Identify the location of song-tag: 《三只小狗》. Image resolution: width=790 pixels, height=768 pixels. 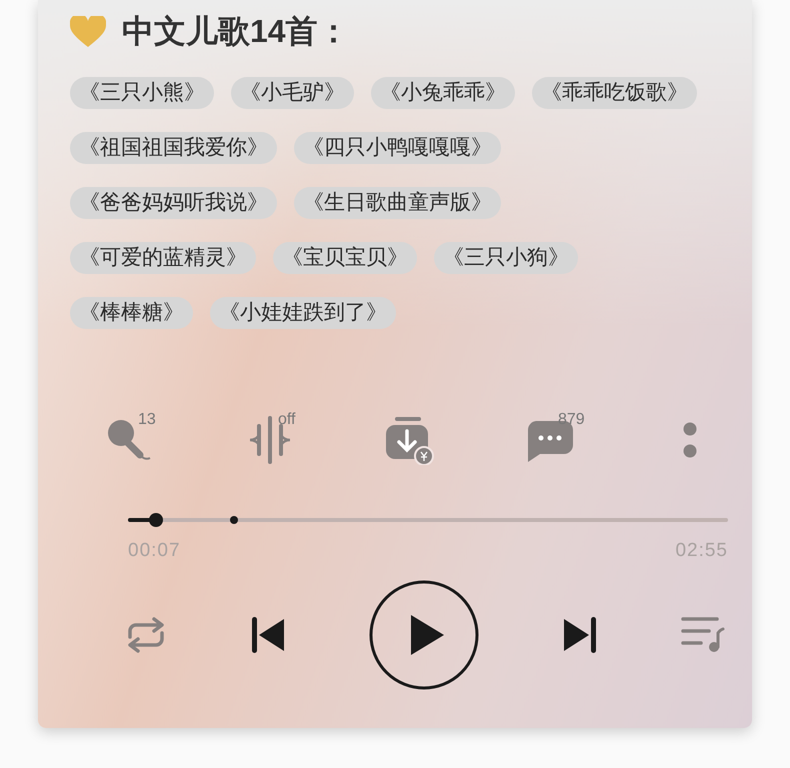
(506, 258).